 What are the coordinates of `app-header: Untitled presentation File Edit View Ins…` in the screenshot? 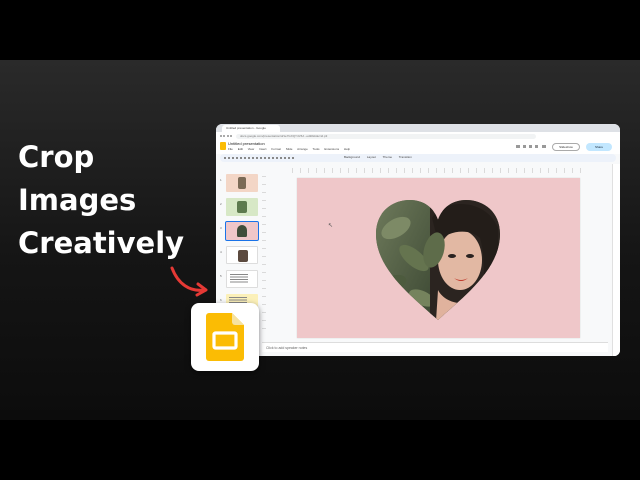 It's located at (418, 147).